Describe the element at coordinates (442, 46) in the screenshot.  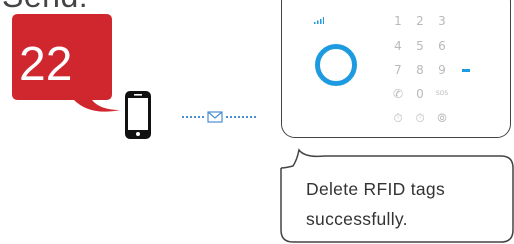
I see `key-6: 6` at that location.